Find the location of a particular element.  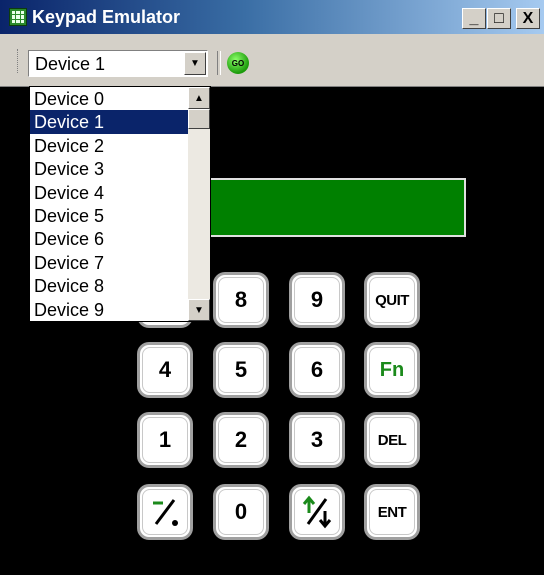

key-fn-label: Fn is located at coordinates (392, 370).